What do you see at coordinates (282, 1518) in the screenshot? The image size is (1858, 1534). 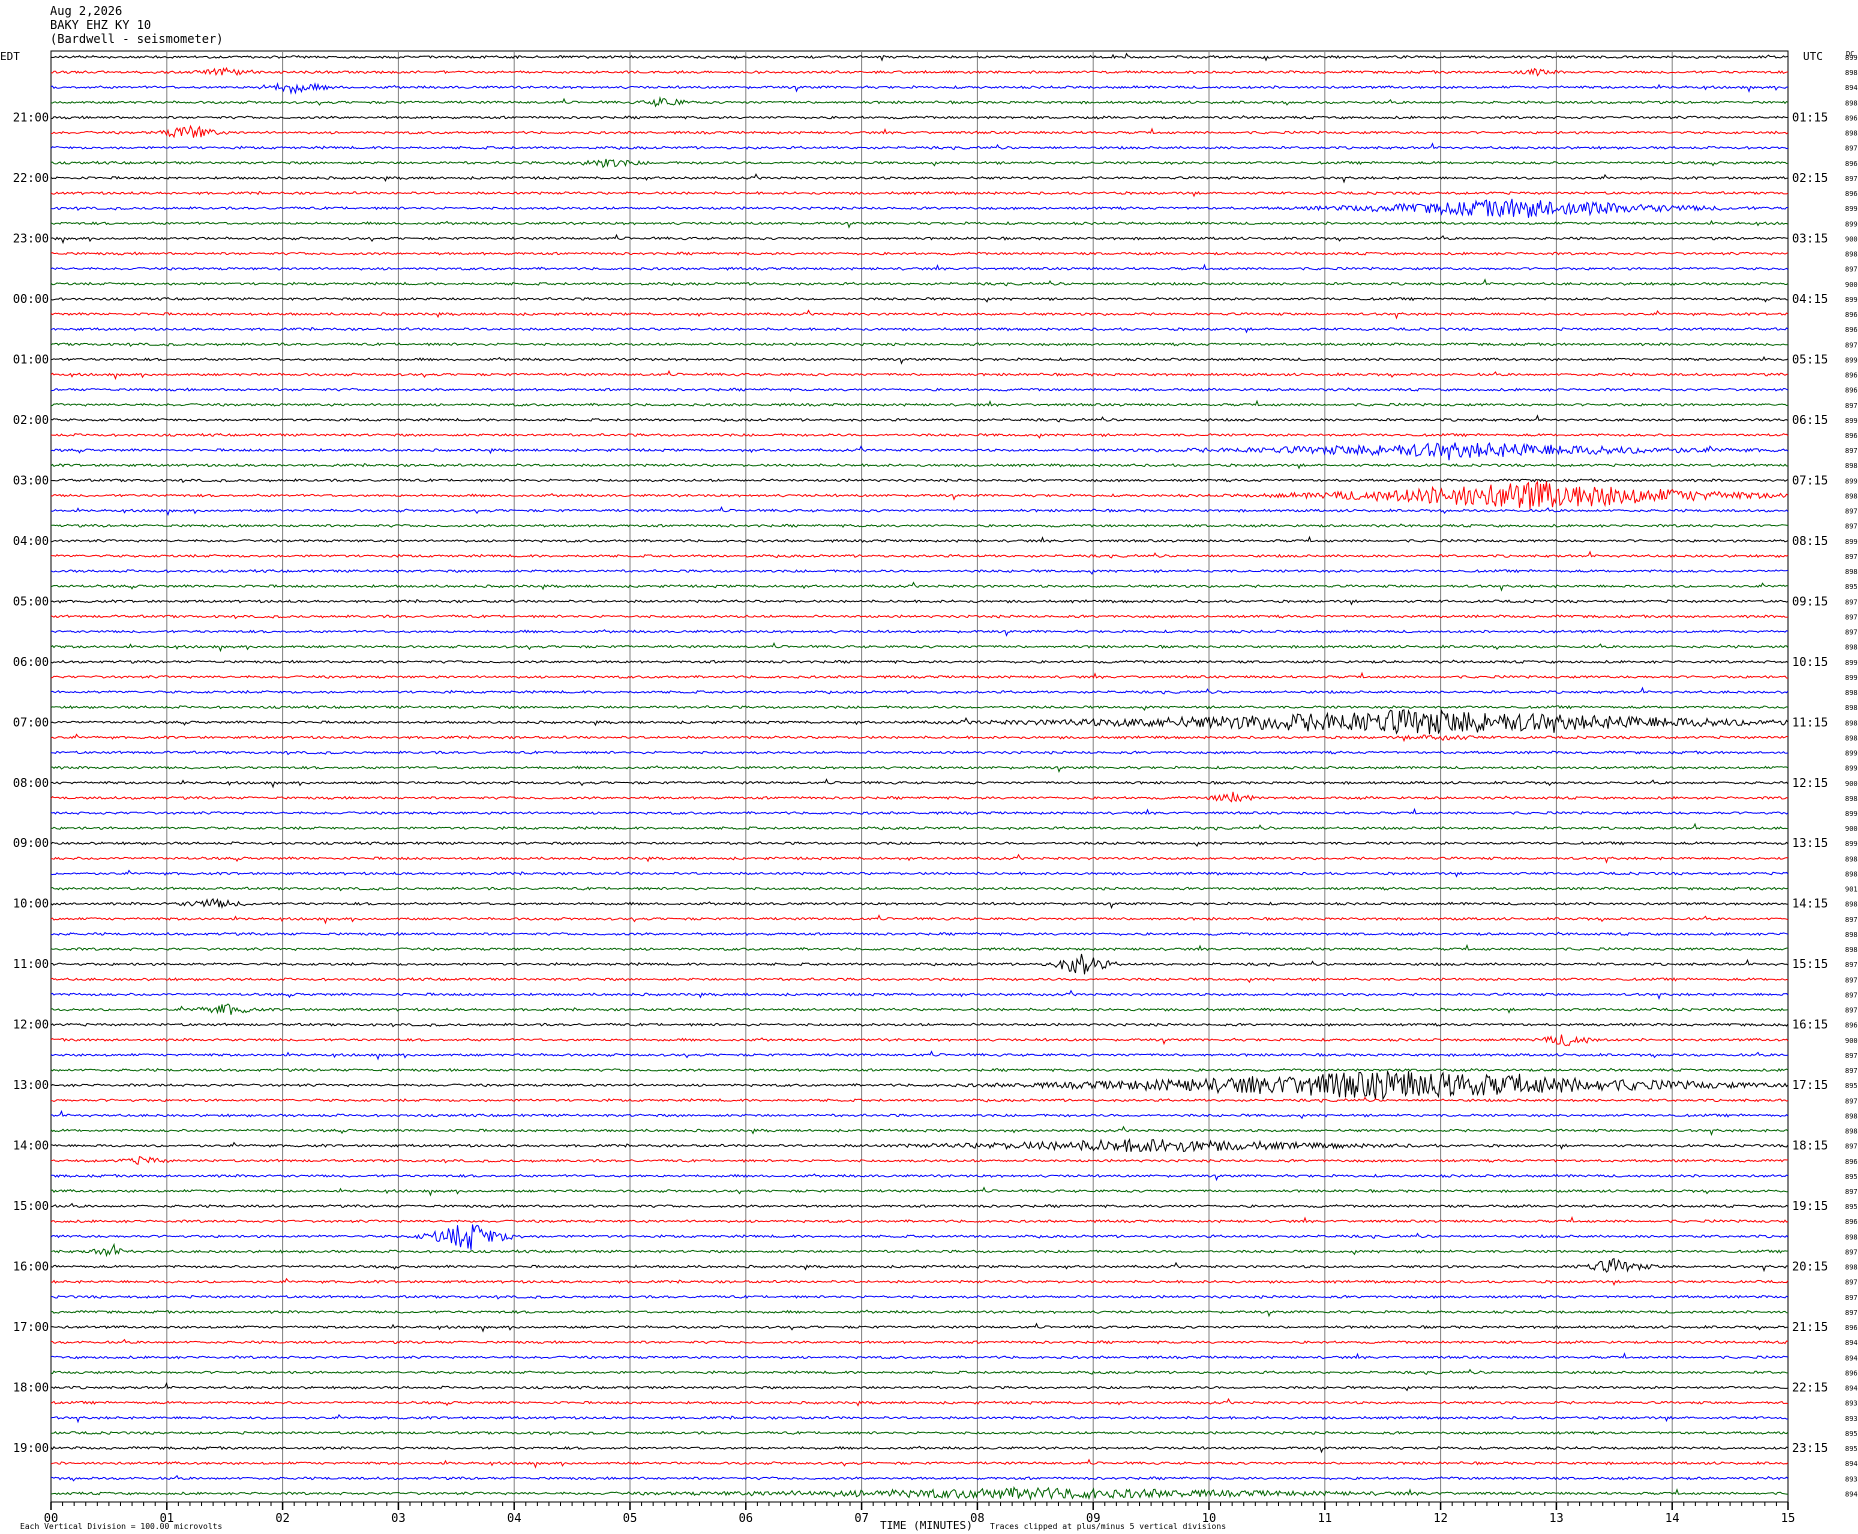 I see `x-tick-label: 02` at bounding box center [282, 1518].